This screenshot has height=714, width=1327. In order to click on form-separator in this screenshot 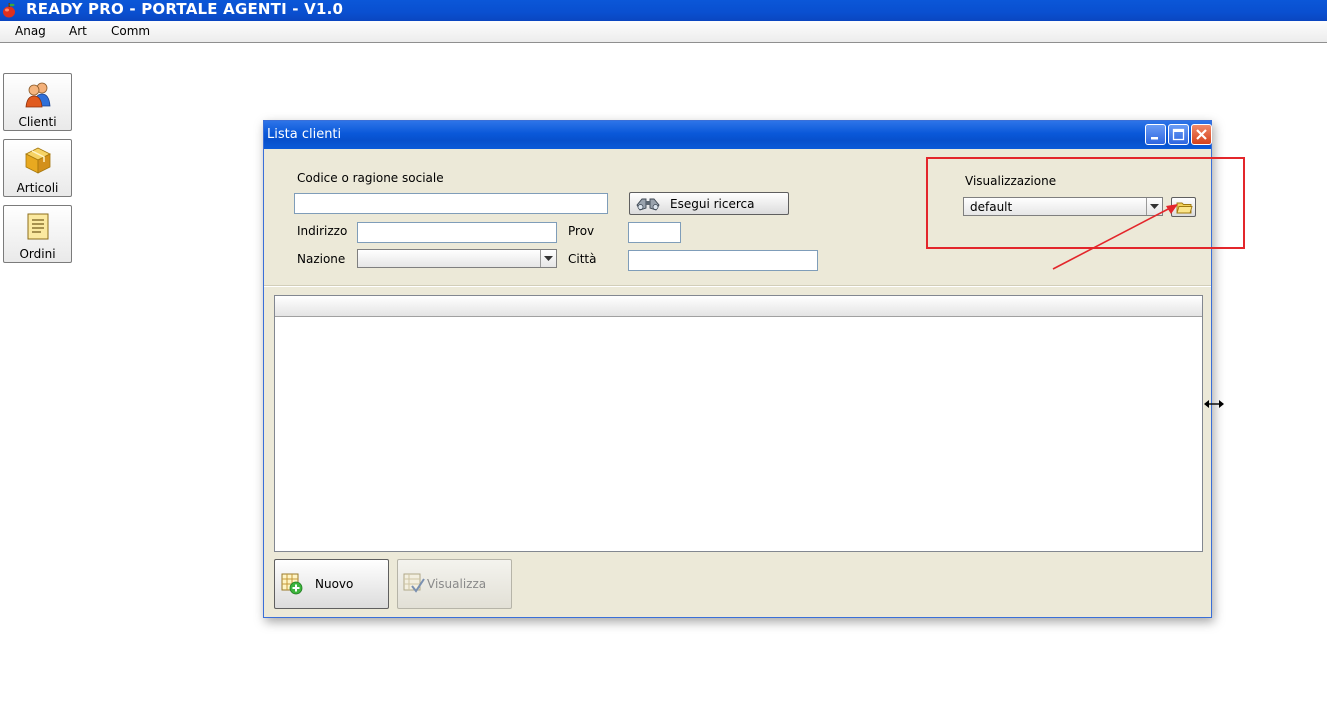, I will do `click(737, 286)`.